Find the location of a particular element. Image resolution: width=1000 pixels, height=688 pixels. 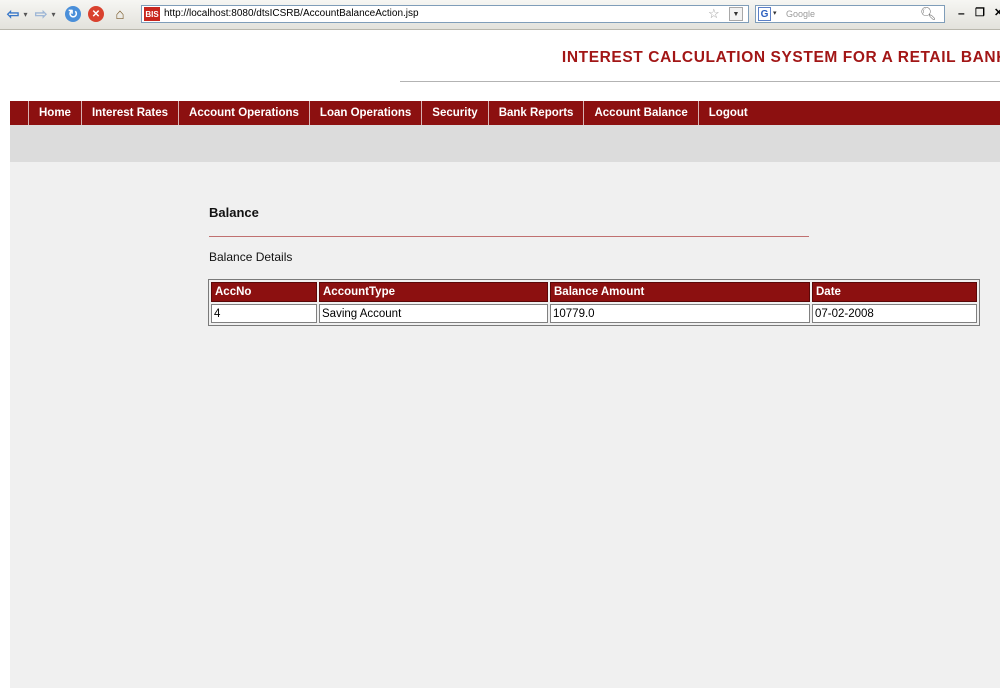

cell-accno: 4 is located at coordinates (264, 313).